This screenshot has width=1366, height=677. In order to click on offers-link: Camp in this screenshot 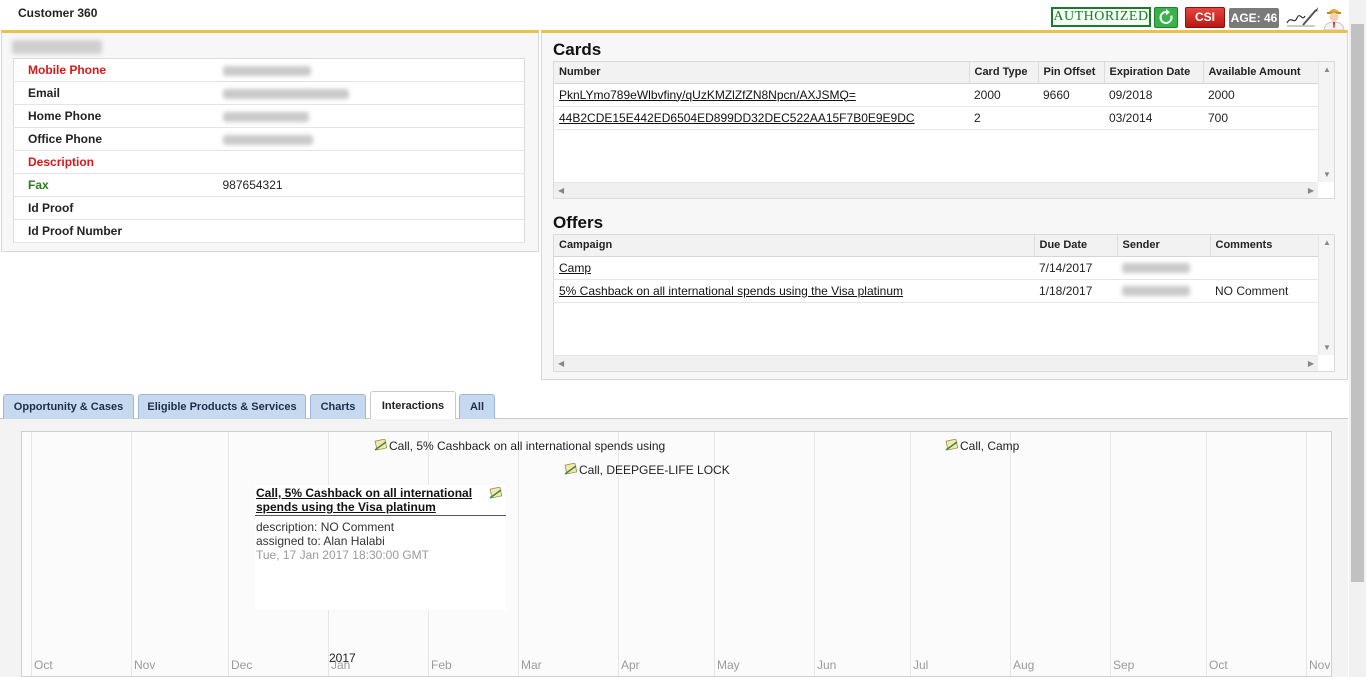, I will do `click(575, 268)`.